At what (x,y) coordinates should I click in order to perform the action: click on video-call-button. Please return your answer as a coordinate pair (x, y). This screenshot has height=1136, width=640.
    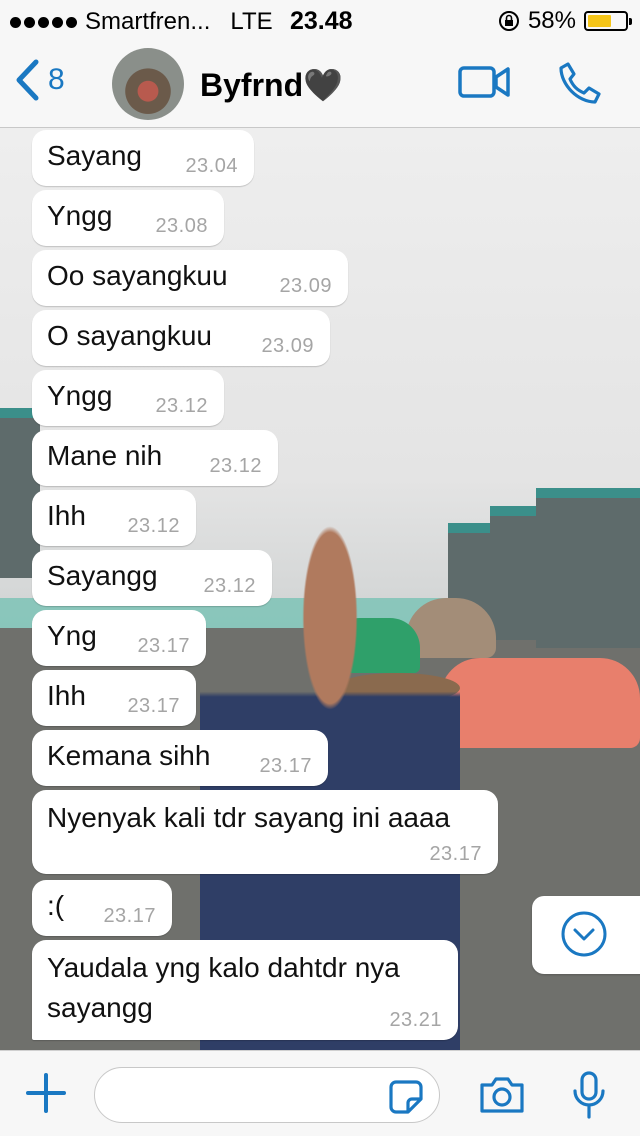
    Looking at the image, I should click on (484, 84).